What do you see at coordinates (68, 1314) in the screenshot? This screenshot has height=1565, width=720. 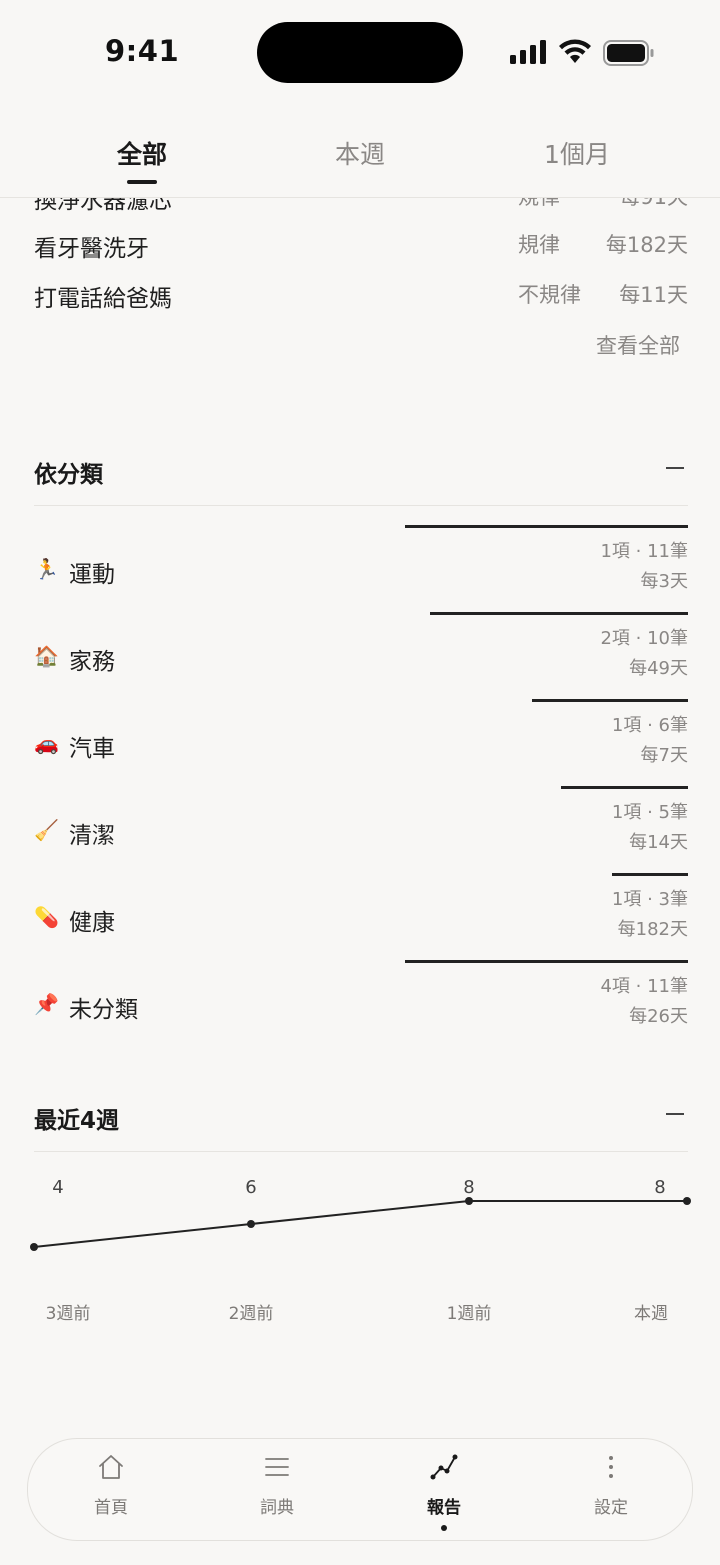 I see `x-tick-label: 3週前` at bounding box center [68, 1314].